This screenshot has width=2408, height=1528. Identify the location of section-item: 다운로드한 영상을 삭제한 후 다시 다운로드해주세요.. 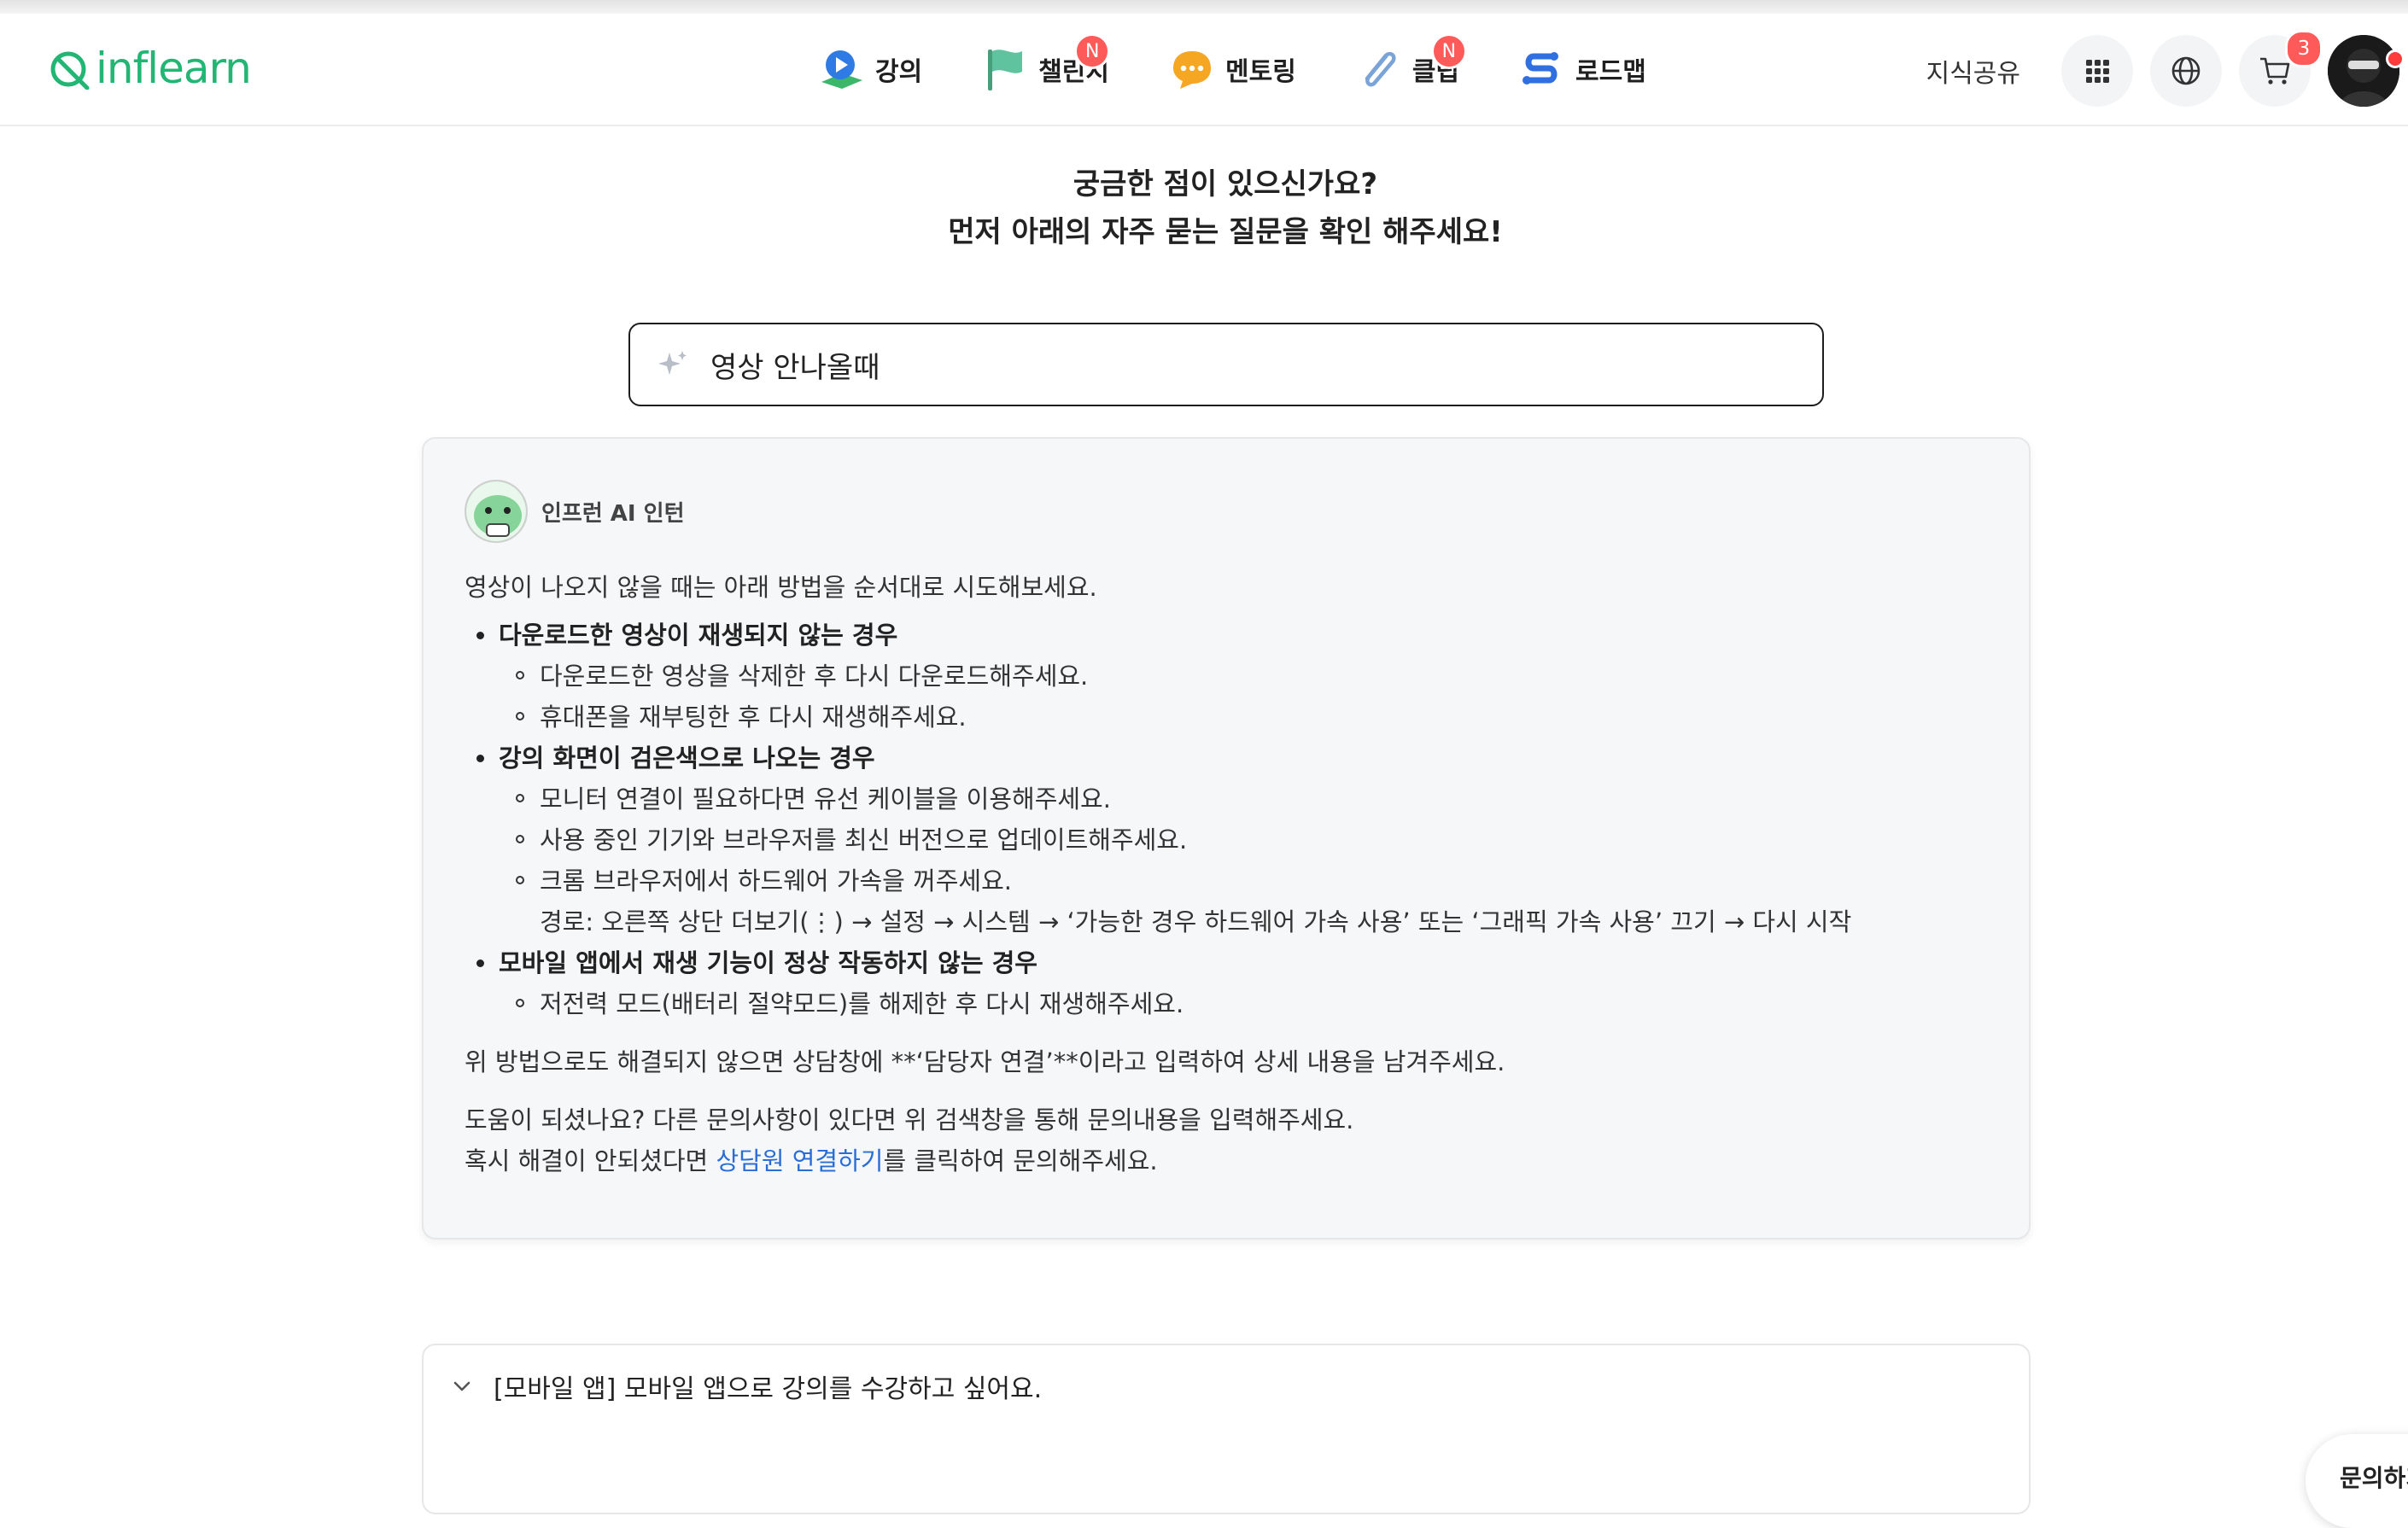
(1241, 676).